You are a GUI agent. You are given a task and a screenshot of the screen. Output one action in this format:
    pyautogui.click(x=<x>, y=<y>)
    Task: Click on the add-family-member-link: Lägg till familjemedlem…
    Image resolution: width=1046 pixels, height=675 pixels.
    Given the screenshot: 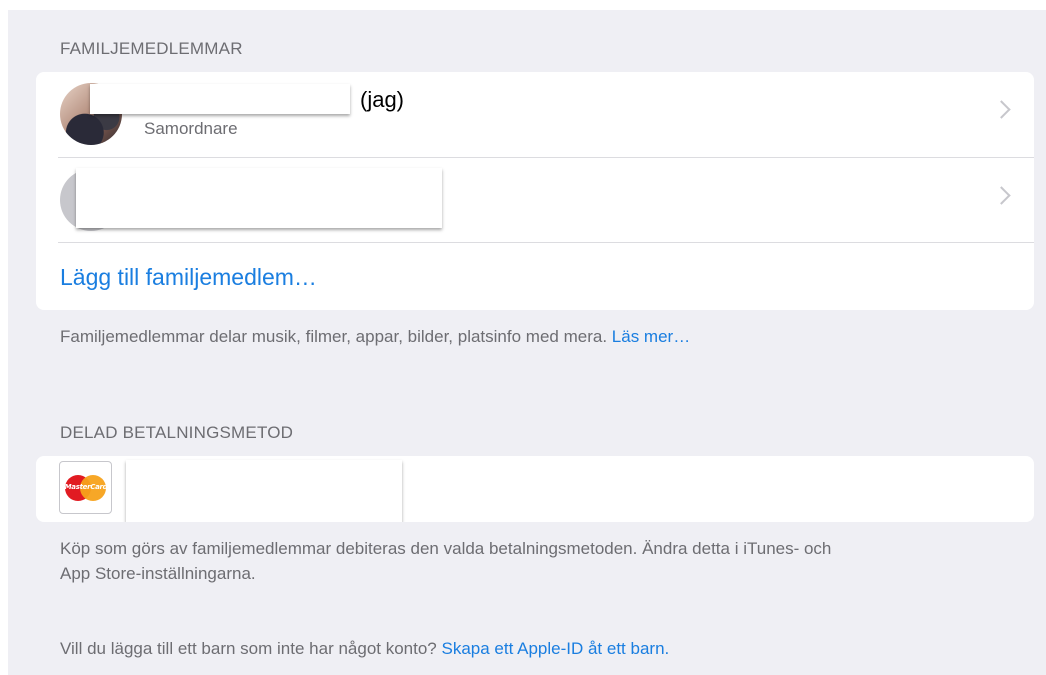 What is the action you would take?
    pyautogui.click(x=188, y=277)
    